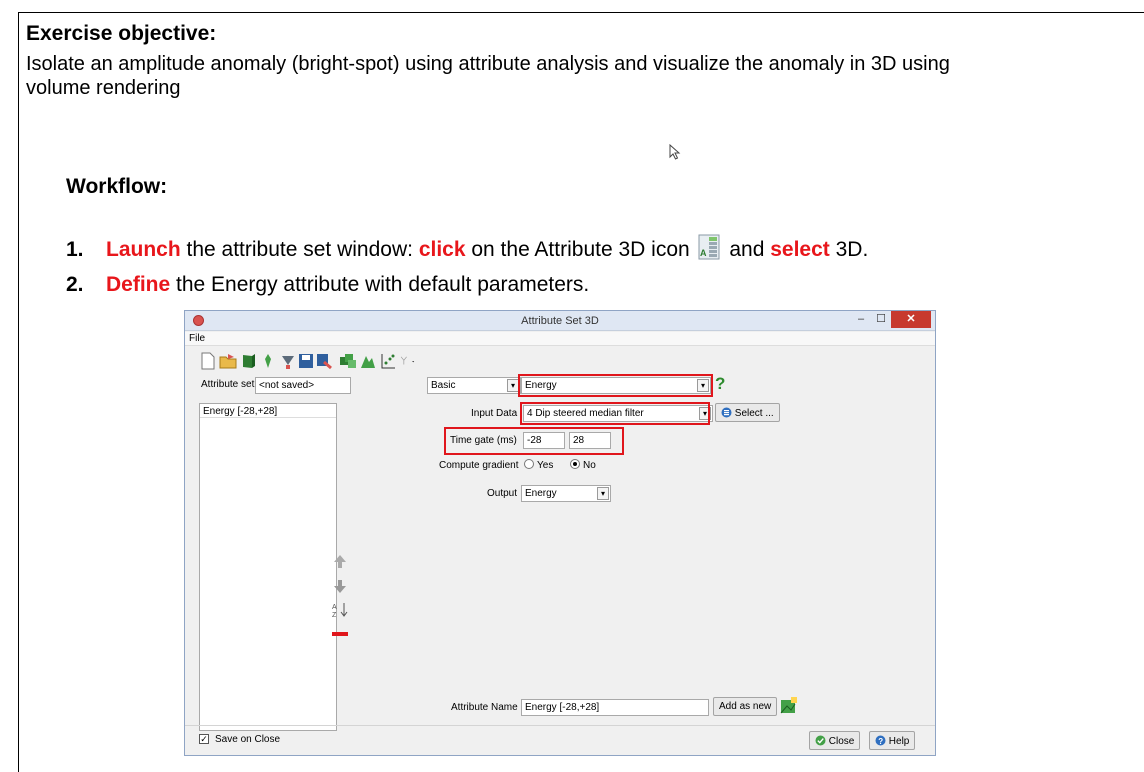  What do you see at coordinates (566, 493) in the screenshot?
I see `output-select: Energy ▾` at bounding box center [566, 493].